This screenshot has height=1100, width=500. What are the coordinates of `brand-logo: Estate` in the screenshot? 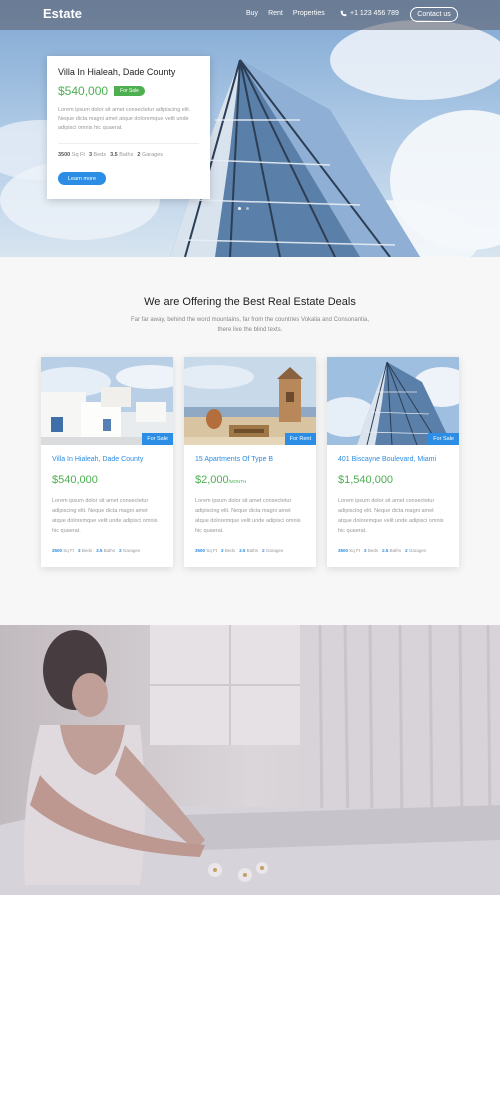 It's located at (62, 13).